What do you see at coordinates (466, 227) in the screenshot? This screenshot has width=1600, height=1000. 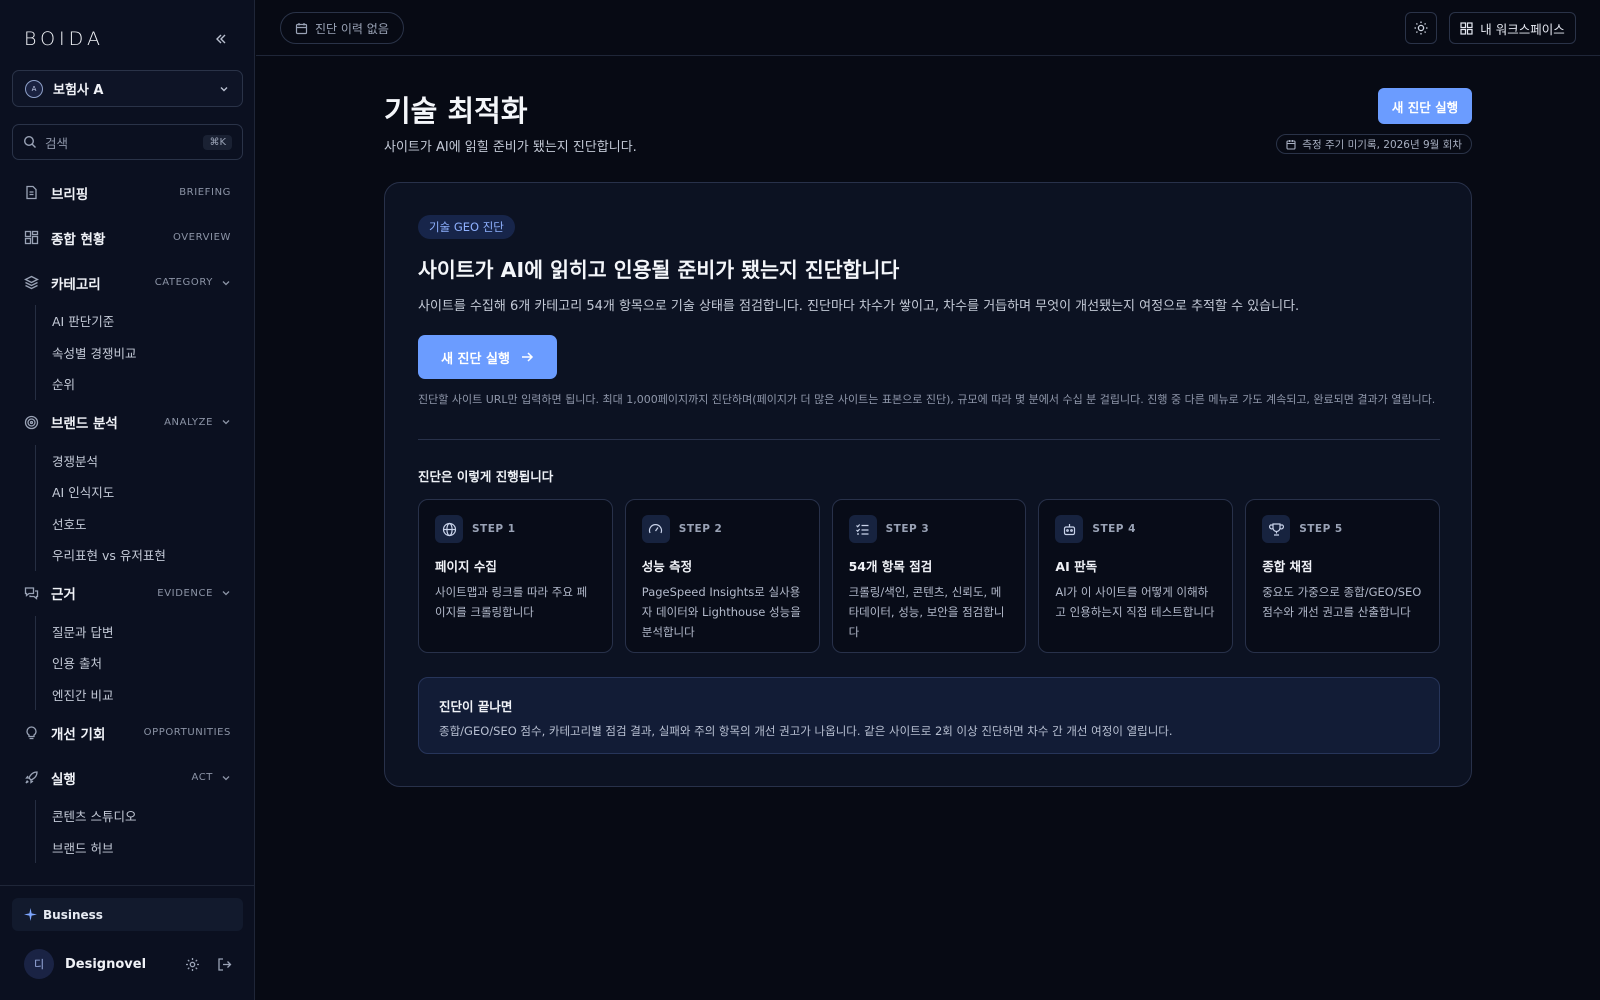 I see `card-tag: 기술 GEO 진단` at bounding box center [466, 227].